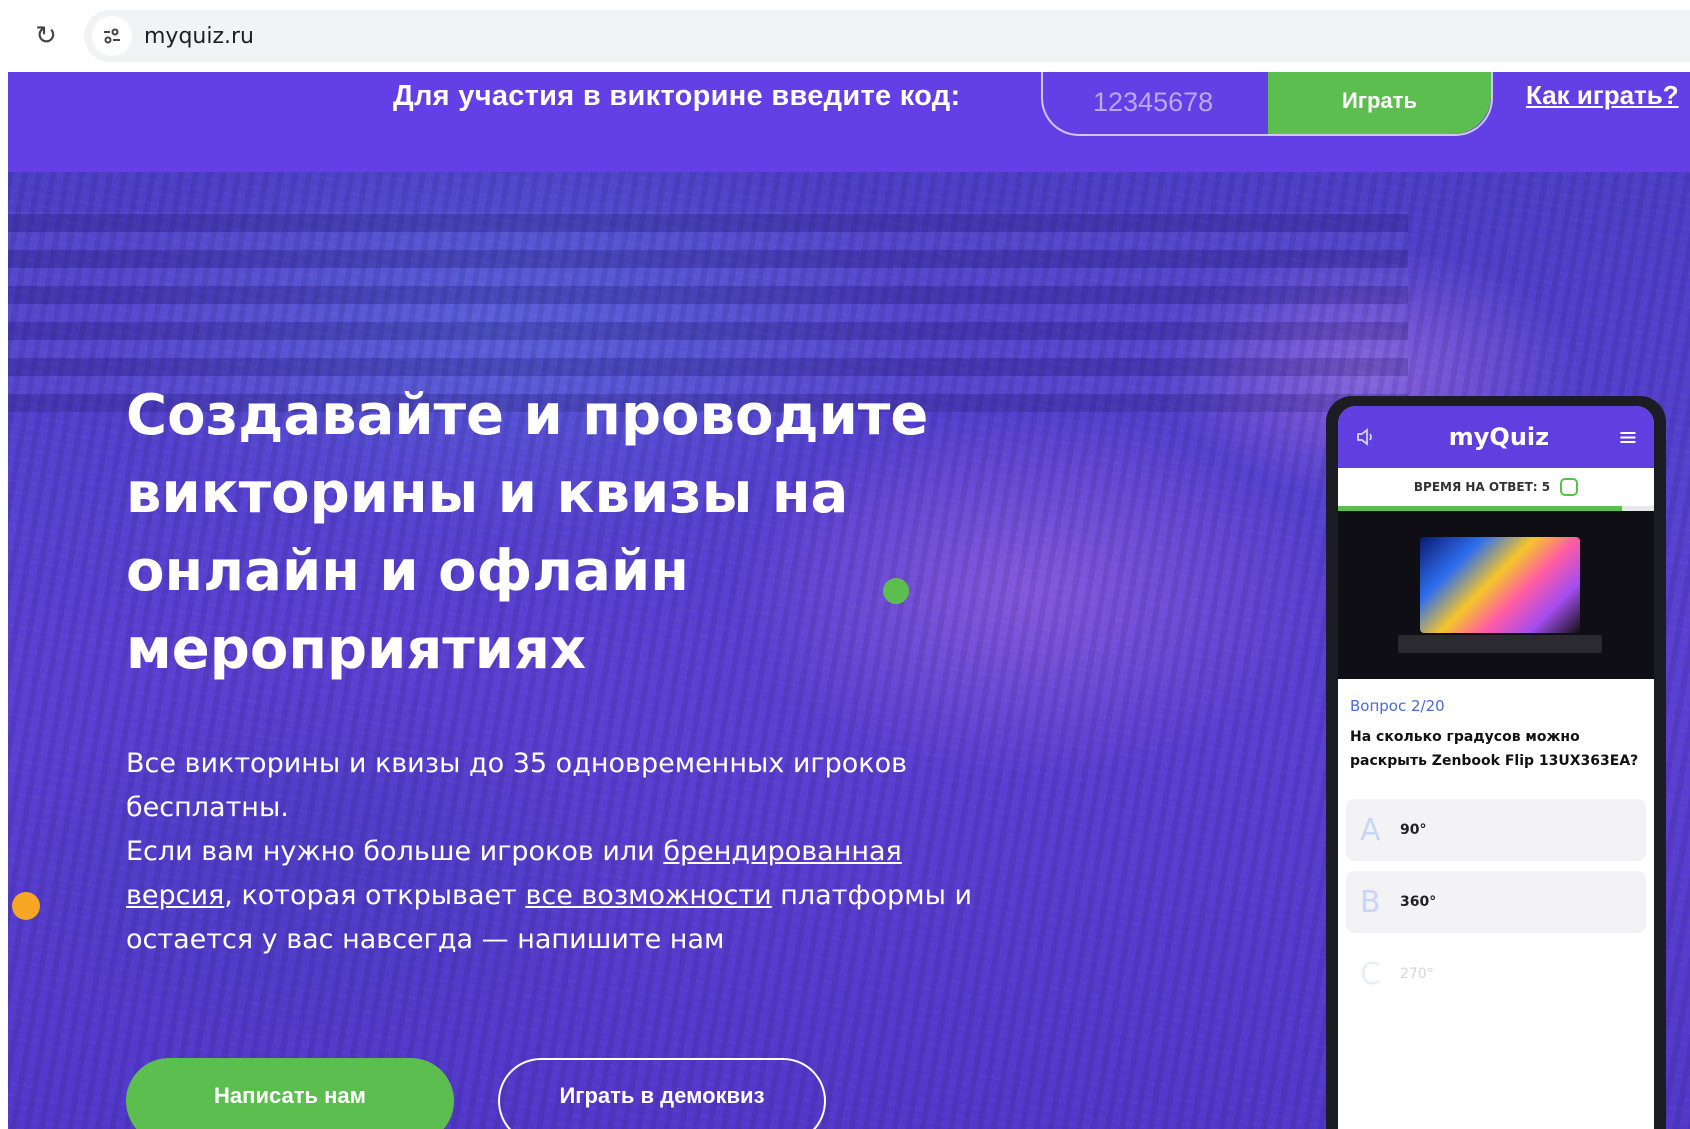 This screenshot has width=1690, height=1129. Describe the element at coordinates (1569, 487) in the screenshot. I see `chat-icon` at that location.